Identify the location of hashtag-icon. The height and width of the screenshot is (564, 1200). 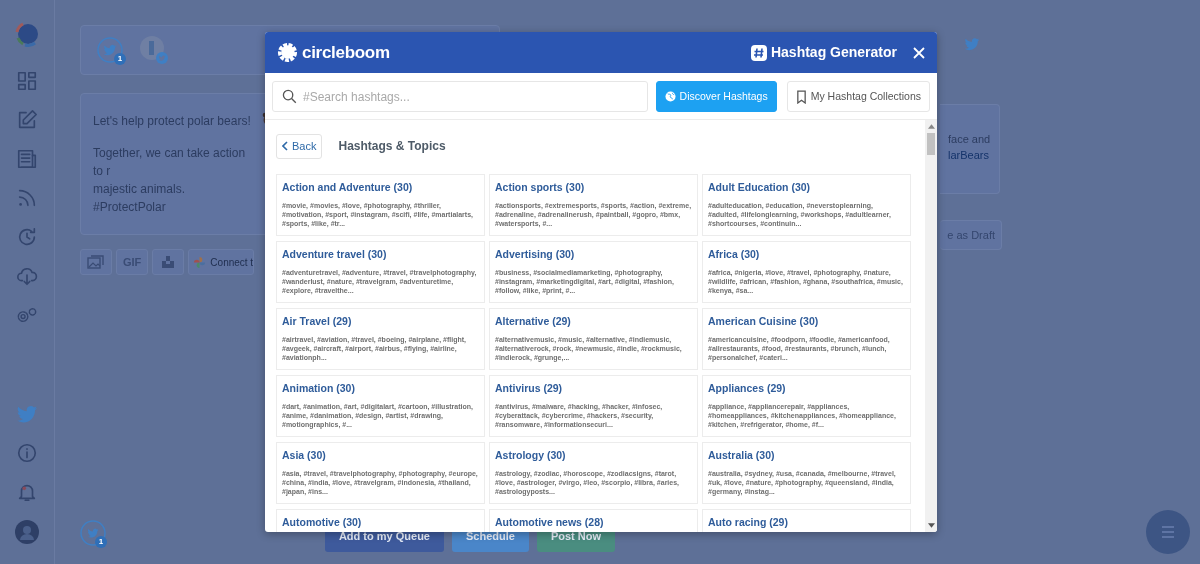
(758, 52).